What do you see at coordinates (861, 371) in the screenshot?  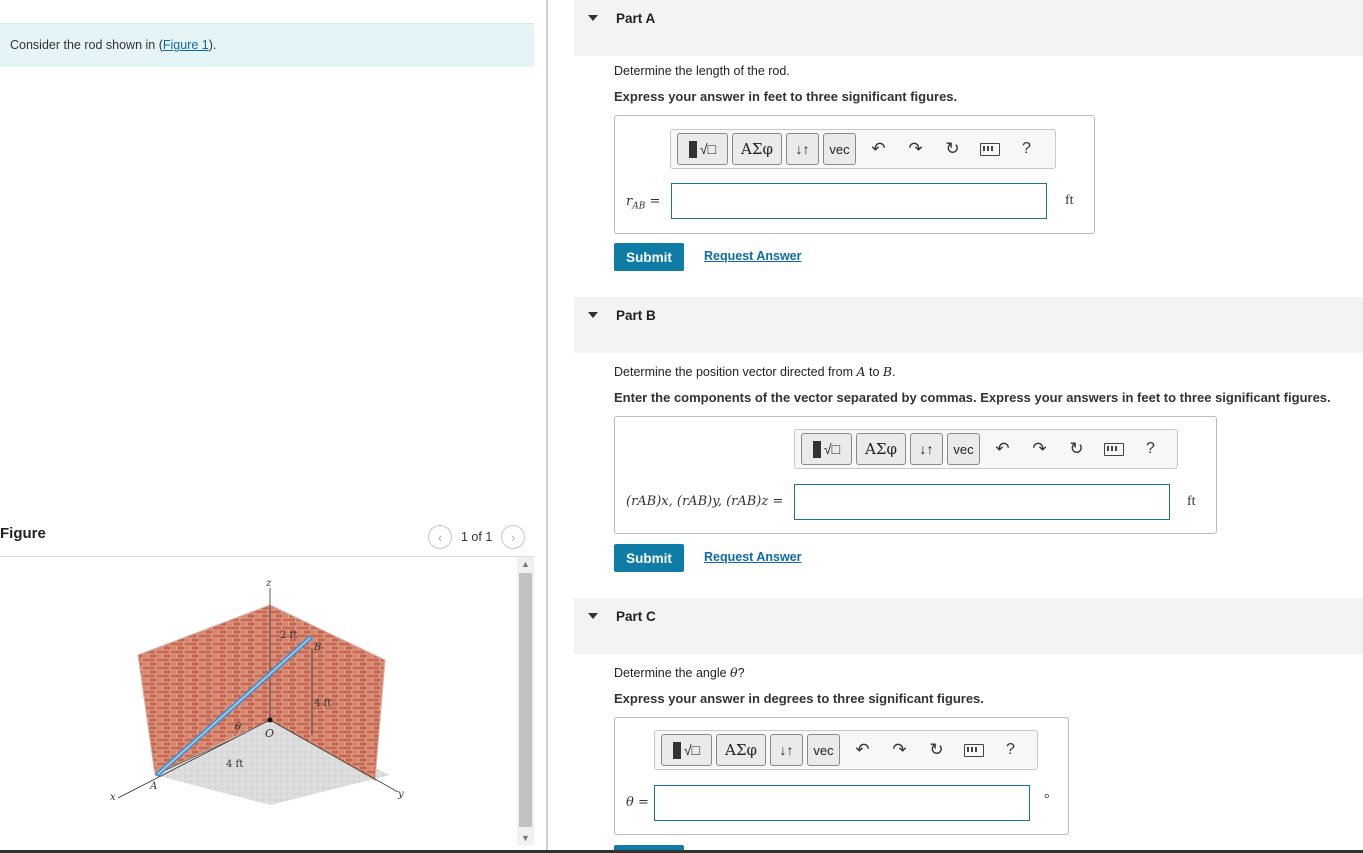 I see `point-a-label: A` at bounding box center [861, 371].